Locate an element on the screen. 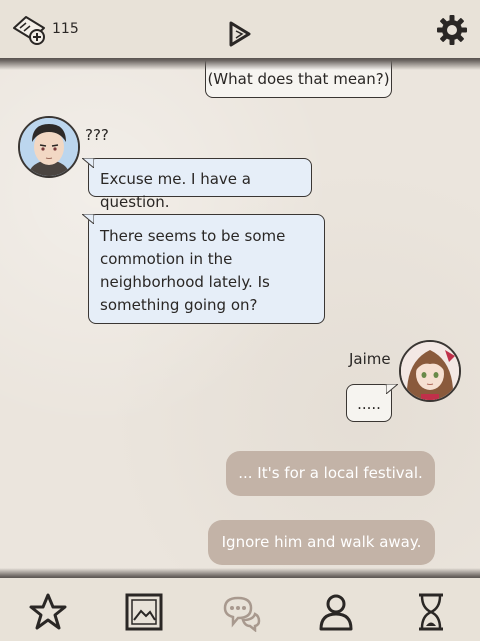 This screenshot has height=641, width=480. message-bubble-left: Excuse me. I have a question. is located at coordinates (197, 184).